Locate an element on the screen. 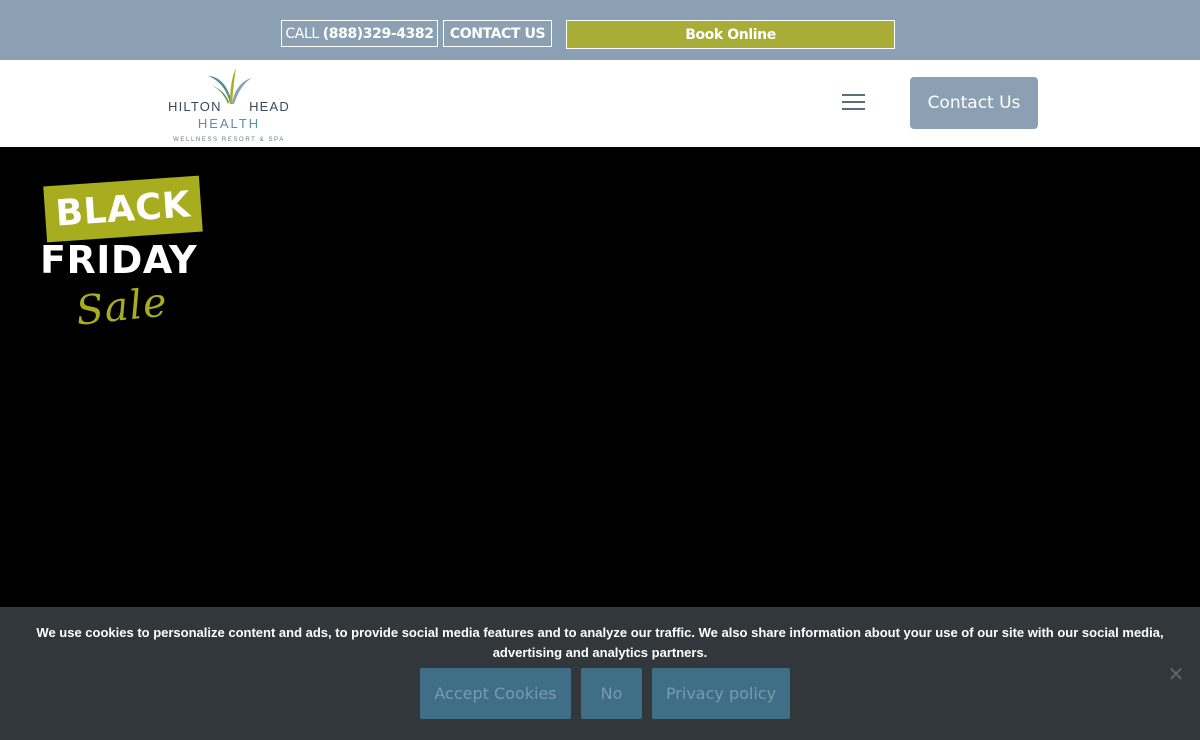 This screenshot has height=740, width=1200. decline-cookies-button: No is located at coordinates (611, 693).